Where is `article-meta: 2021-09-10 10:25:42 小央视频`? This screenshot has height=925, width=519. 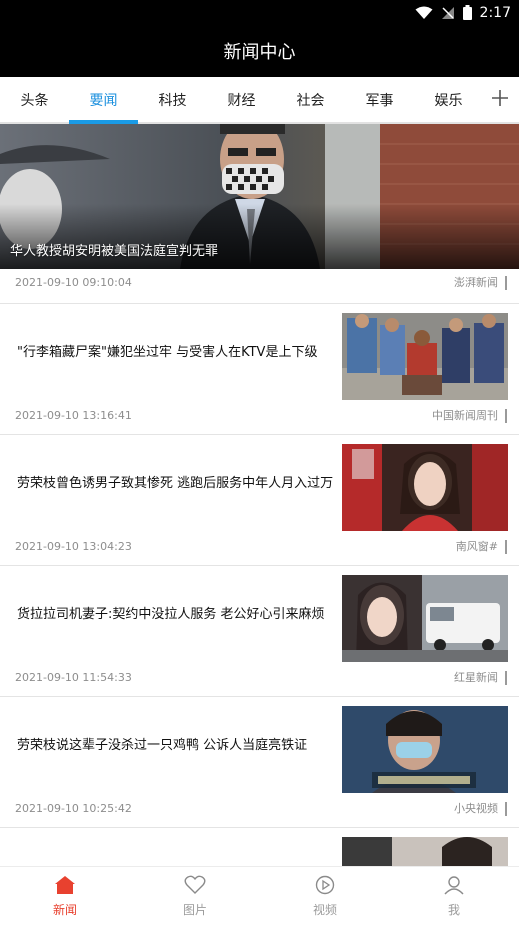 article-meta: 2021-09-10 10:25:42 小央视频 is located at coordinates (259, 809).